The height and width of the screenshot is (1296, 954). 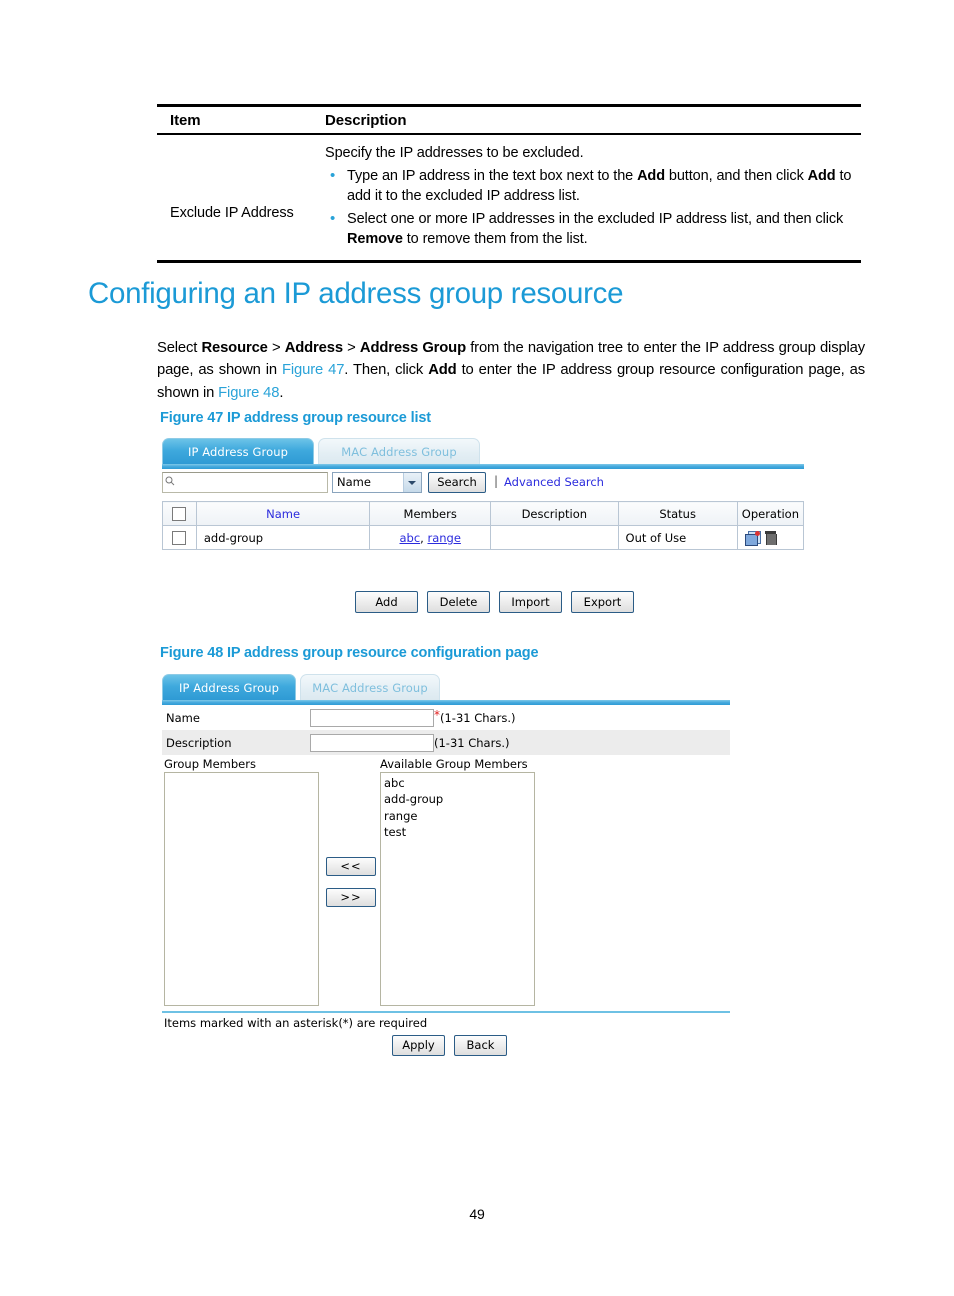 I want to click on reference-table-header-row: Item Description, so click(x=509, y=120).